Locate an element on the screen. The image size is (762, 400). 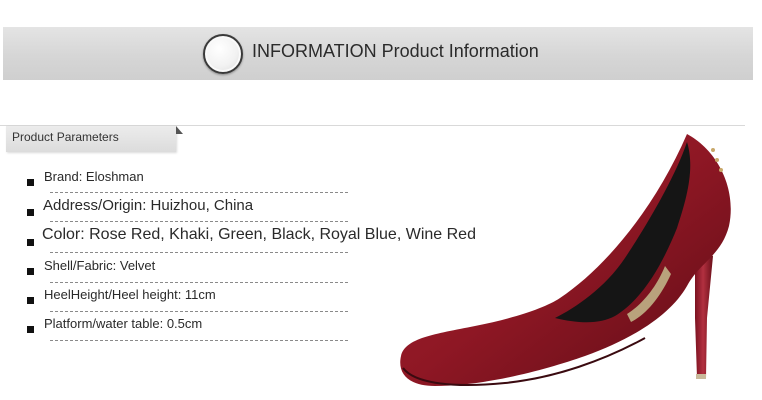
spec-text-platform: Platform/water table: 0.5cm is located at coordinates (123, 323).